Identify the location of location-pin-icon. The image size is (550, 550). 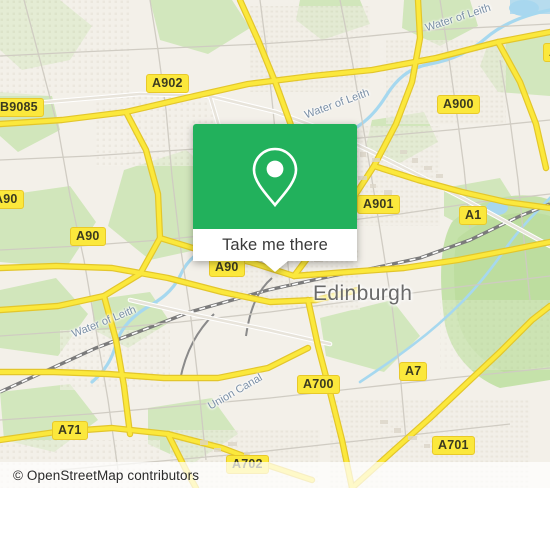
(275, 177).